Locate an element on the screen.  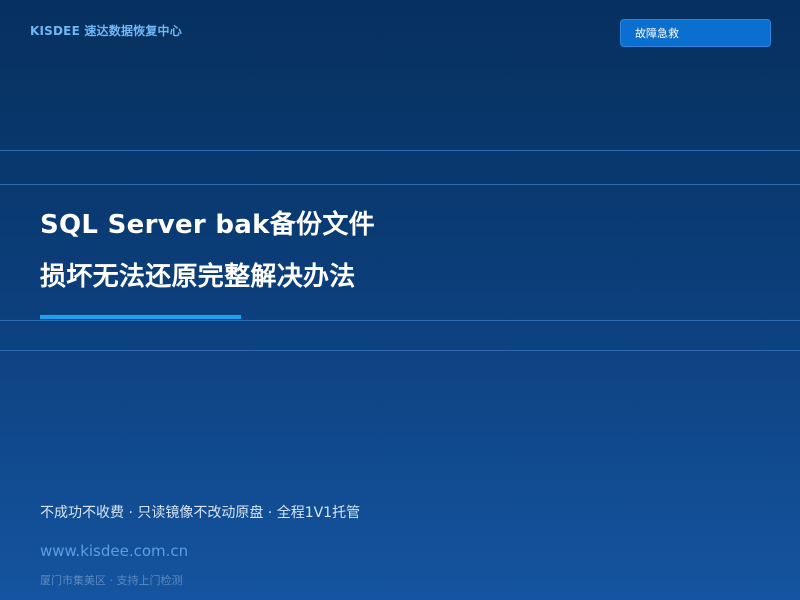
location-note: 厦门市集美区 · 支持上门检测 is located at coordinates (111, 580).